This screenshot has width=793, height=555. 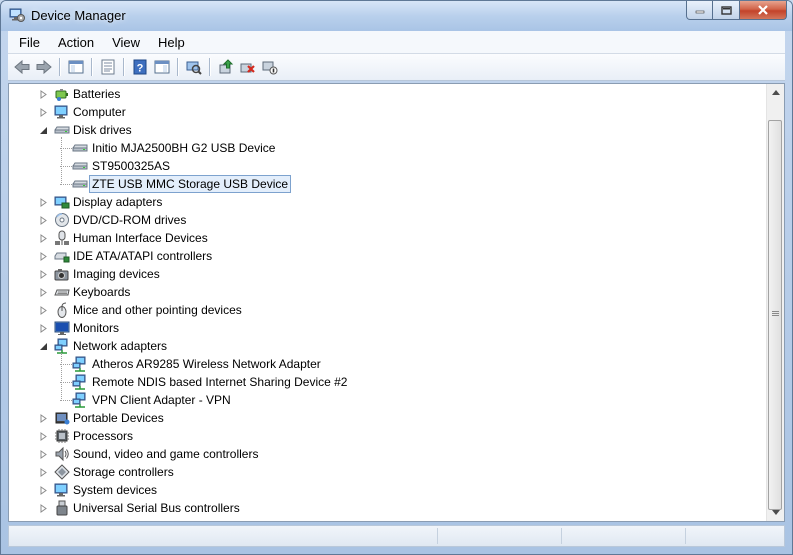 I want to click on tree-device-st9500325as: ST9500325AS, so click(x=389, y=166).